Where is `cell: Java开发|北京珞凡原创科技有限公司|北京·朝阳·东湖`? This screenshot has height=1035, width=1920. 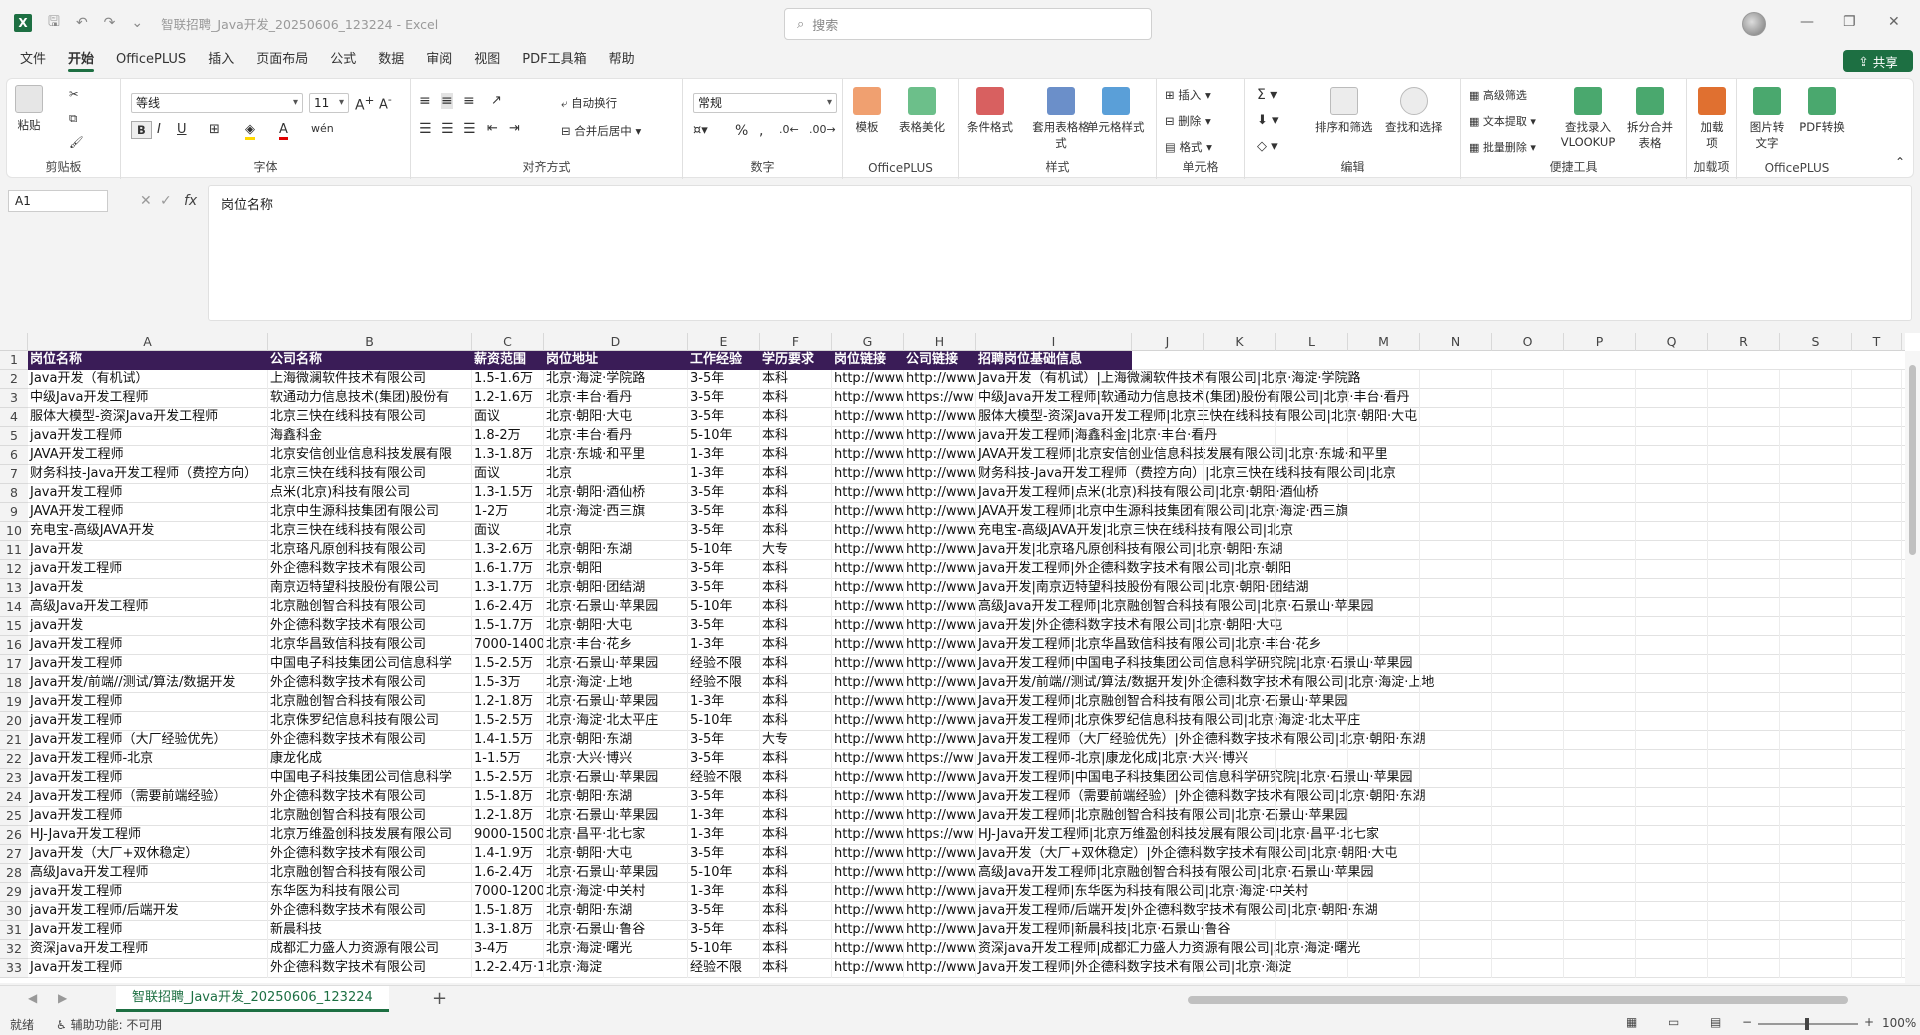 cell: Java开发|北京珞凡原创科技有限公司|北京·朝阳·东湖 is located at coordinates (1129, 550).